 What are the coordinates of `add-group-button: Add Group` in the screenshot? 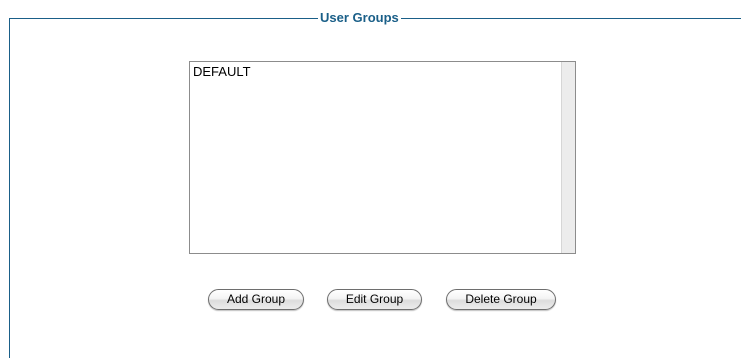 It's located at (256, 299).